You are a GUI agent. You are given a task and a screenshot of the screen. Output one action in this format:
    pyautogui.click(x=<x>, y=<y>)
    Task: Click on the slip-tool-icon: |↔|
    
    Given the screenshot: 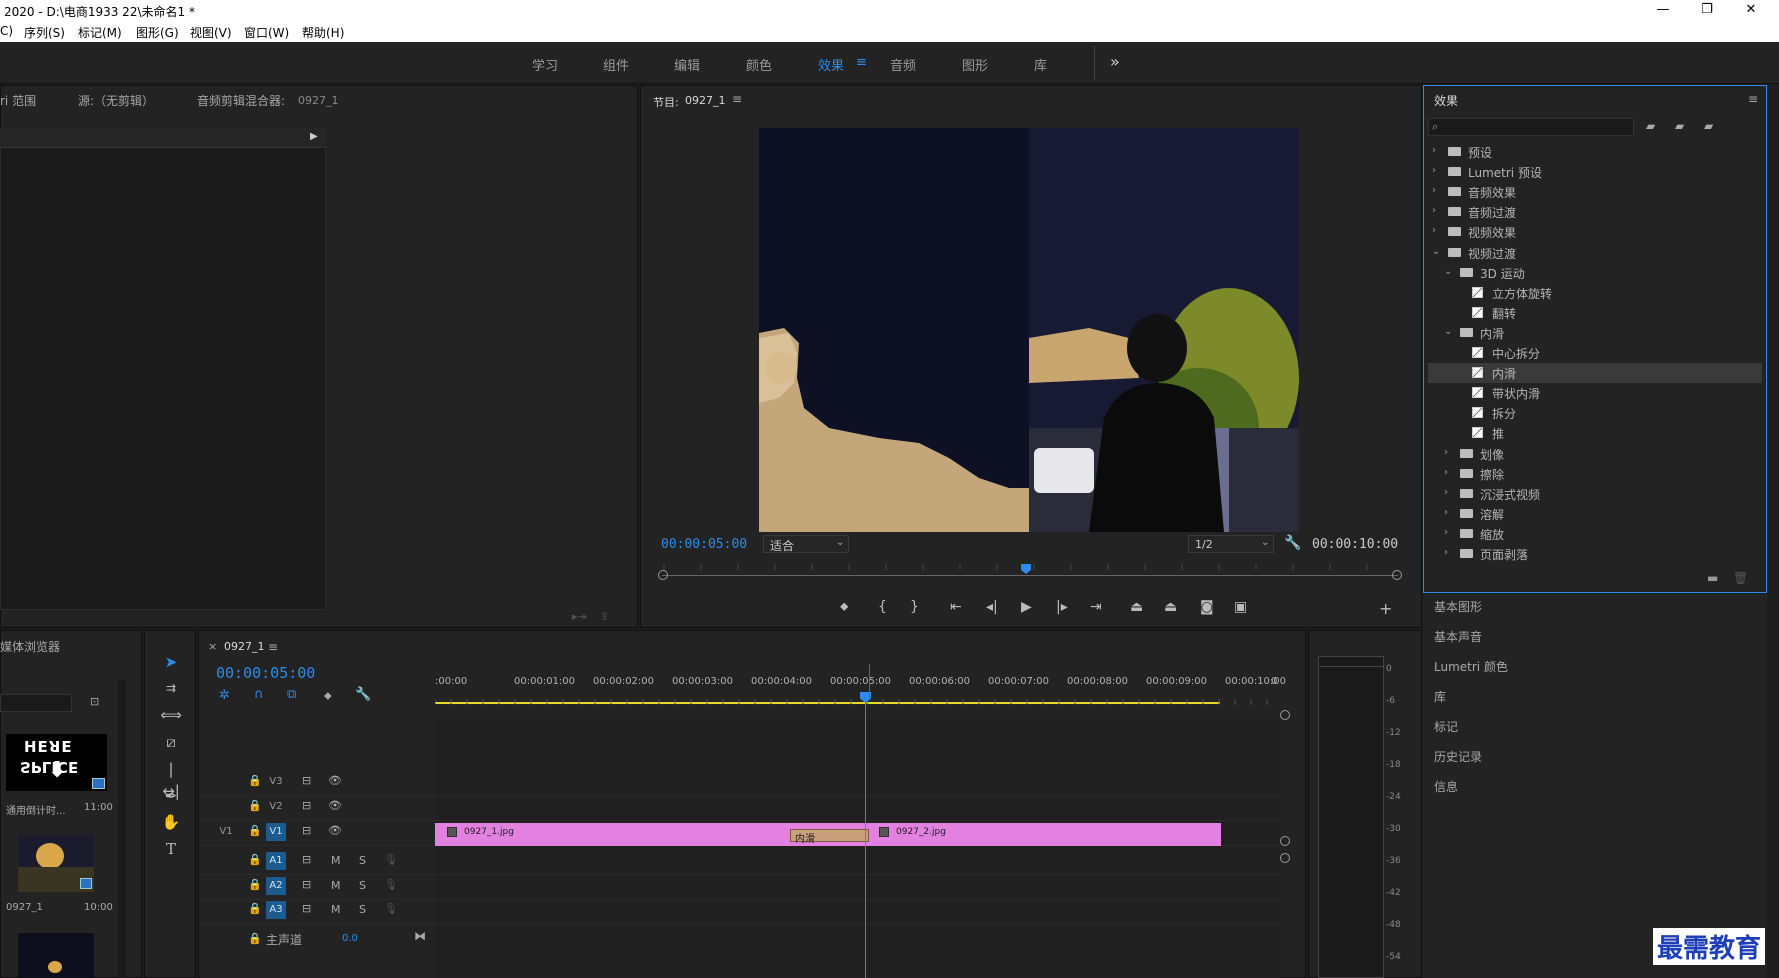 What is the action you would take?
    pyautogui.click(x=171, y=779)
    